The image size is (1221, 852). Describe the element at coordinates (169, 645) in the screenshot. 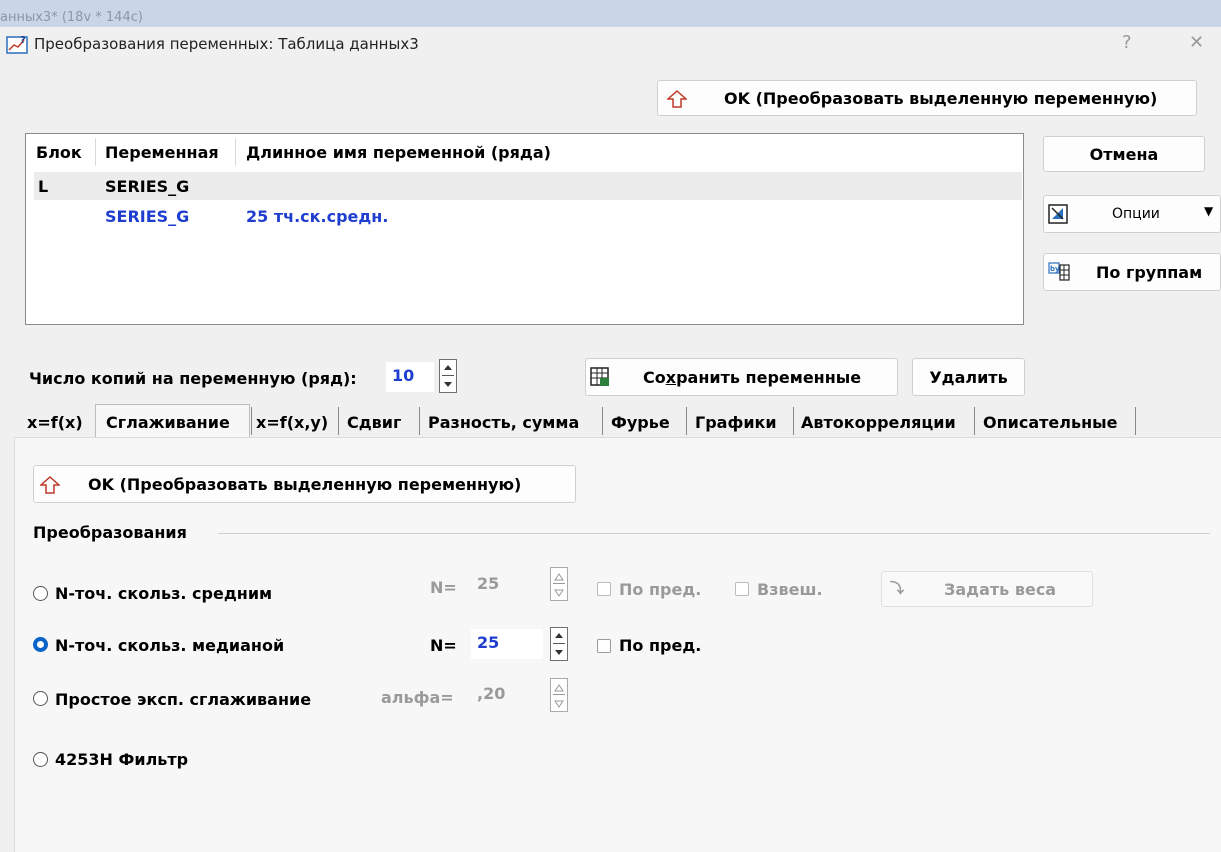

I see `moving-median-label: N-точ. скольз. медианой` at that location.